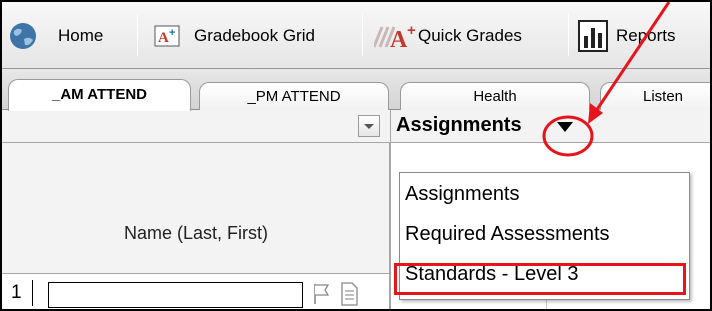  I want to click on name-column-label: Name (Last, First), so click(196, 233).